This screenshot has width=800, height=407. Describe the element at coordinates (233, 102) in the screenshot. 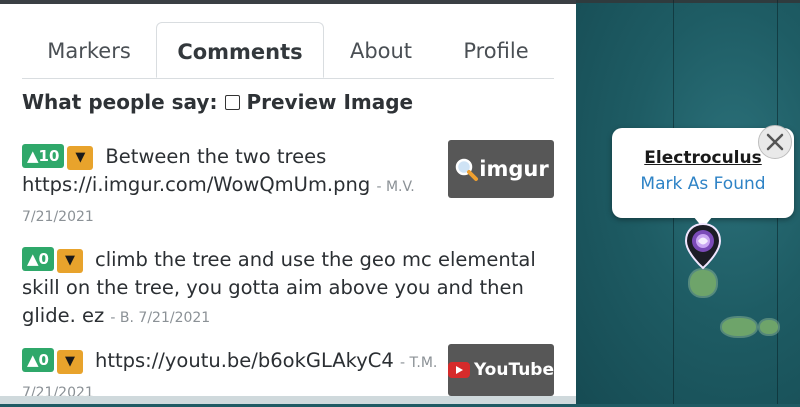

I see `preview-image-checkbox` at that location.